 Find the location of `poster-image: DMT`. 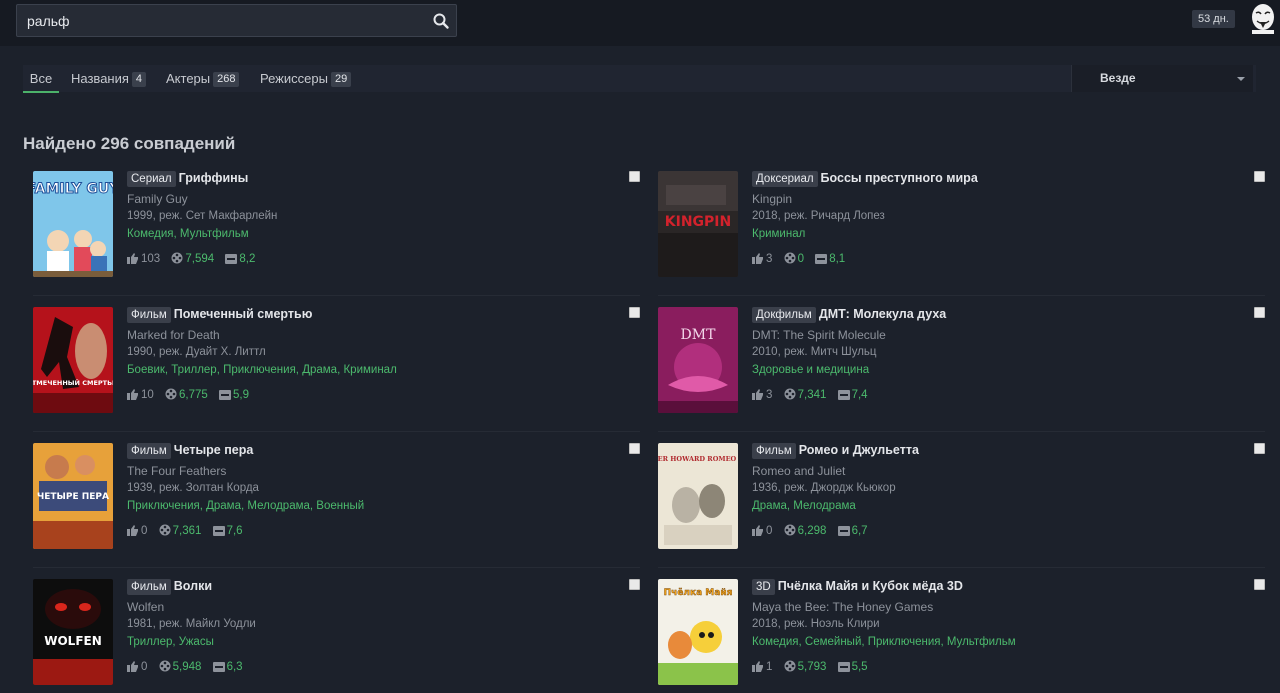

poster-image: DMT is located at coordinates (698, 360).